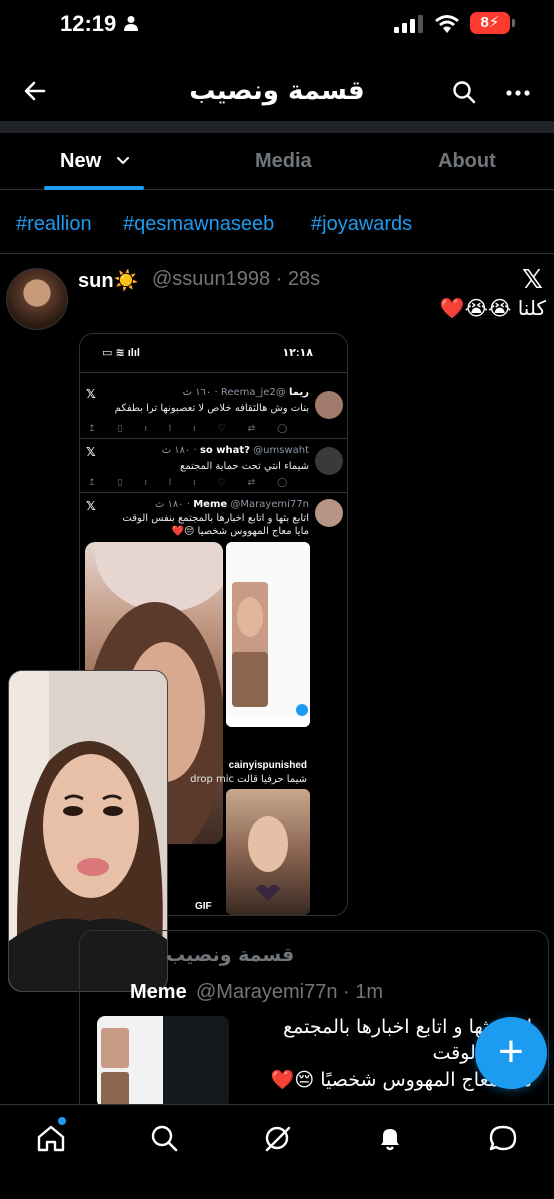  I want to click on home-notification-dot, so click(62, 1121).